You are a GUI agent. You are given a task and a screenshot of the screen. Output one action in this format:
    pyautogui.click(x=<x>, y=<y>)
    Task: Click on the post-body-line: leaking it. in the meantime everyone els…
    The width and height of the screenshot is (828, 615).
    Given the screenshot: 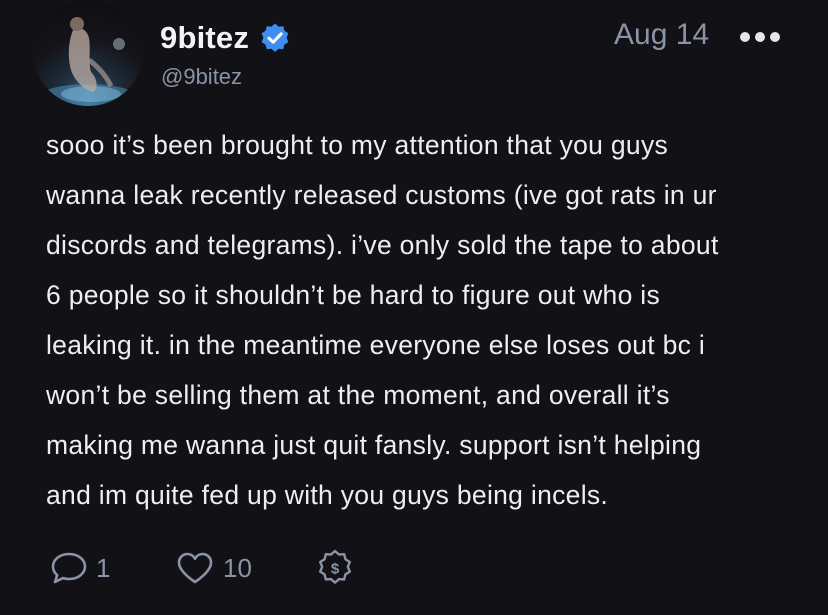 What is the action you would take?
    pyautogui.click(x=376, y=345)
    